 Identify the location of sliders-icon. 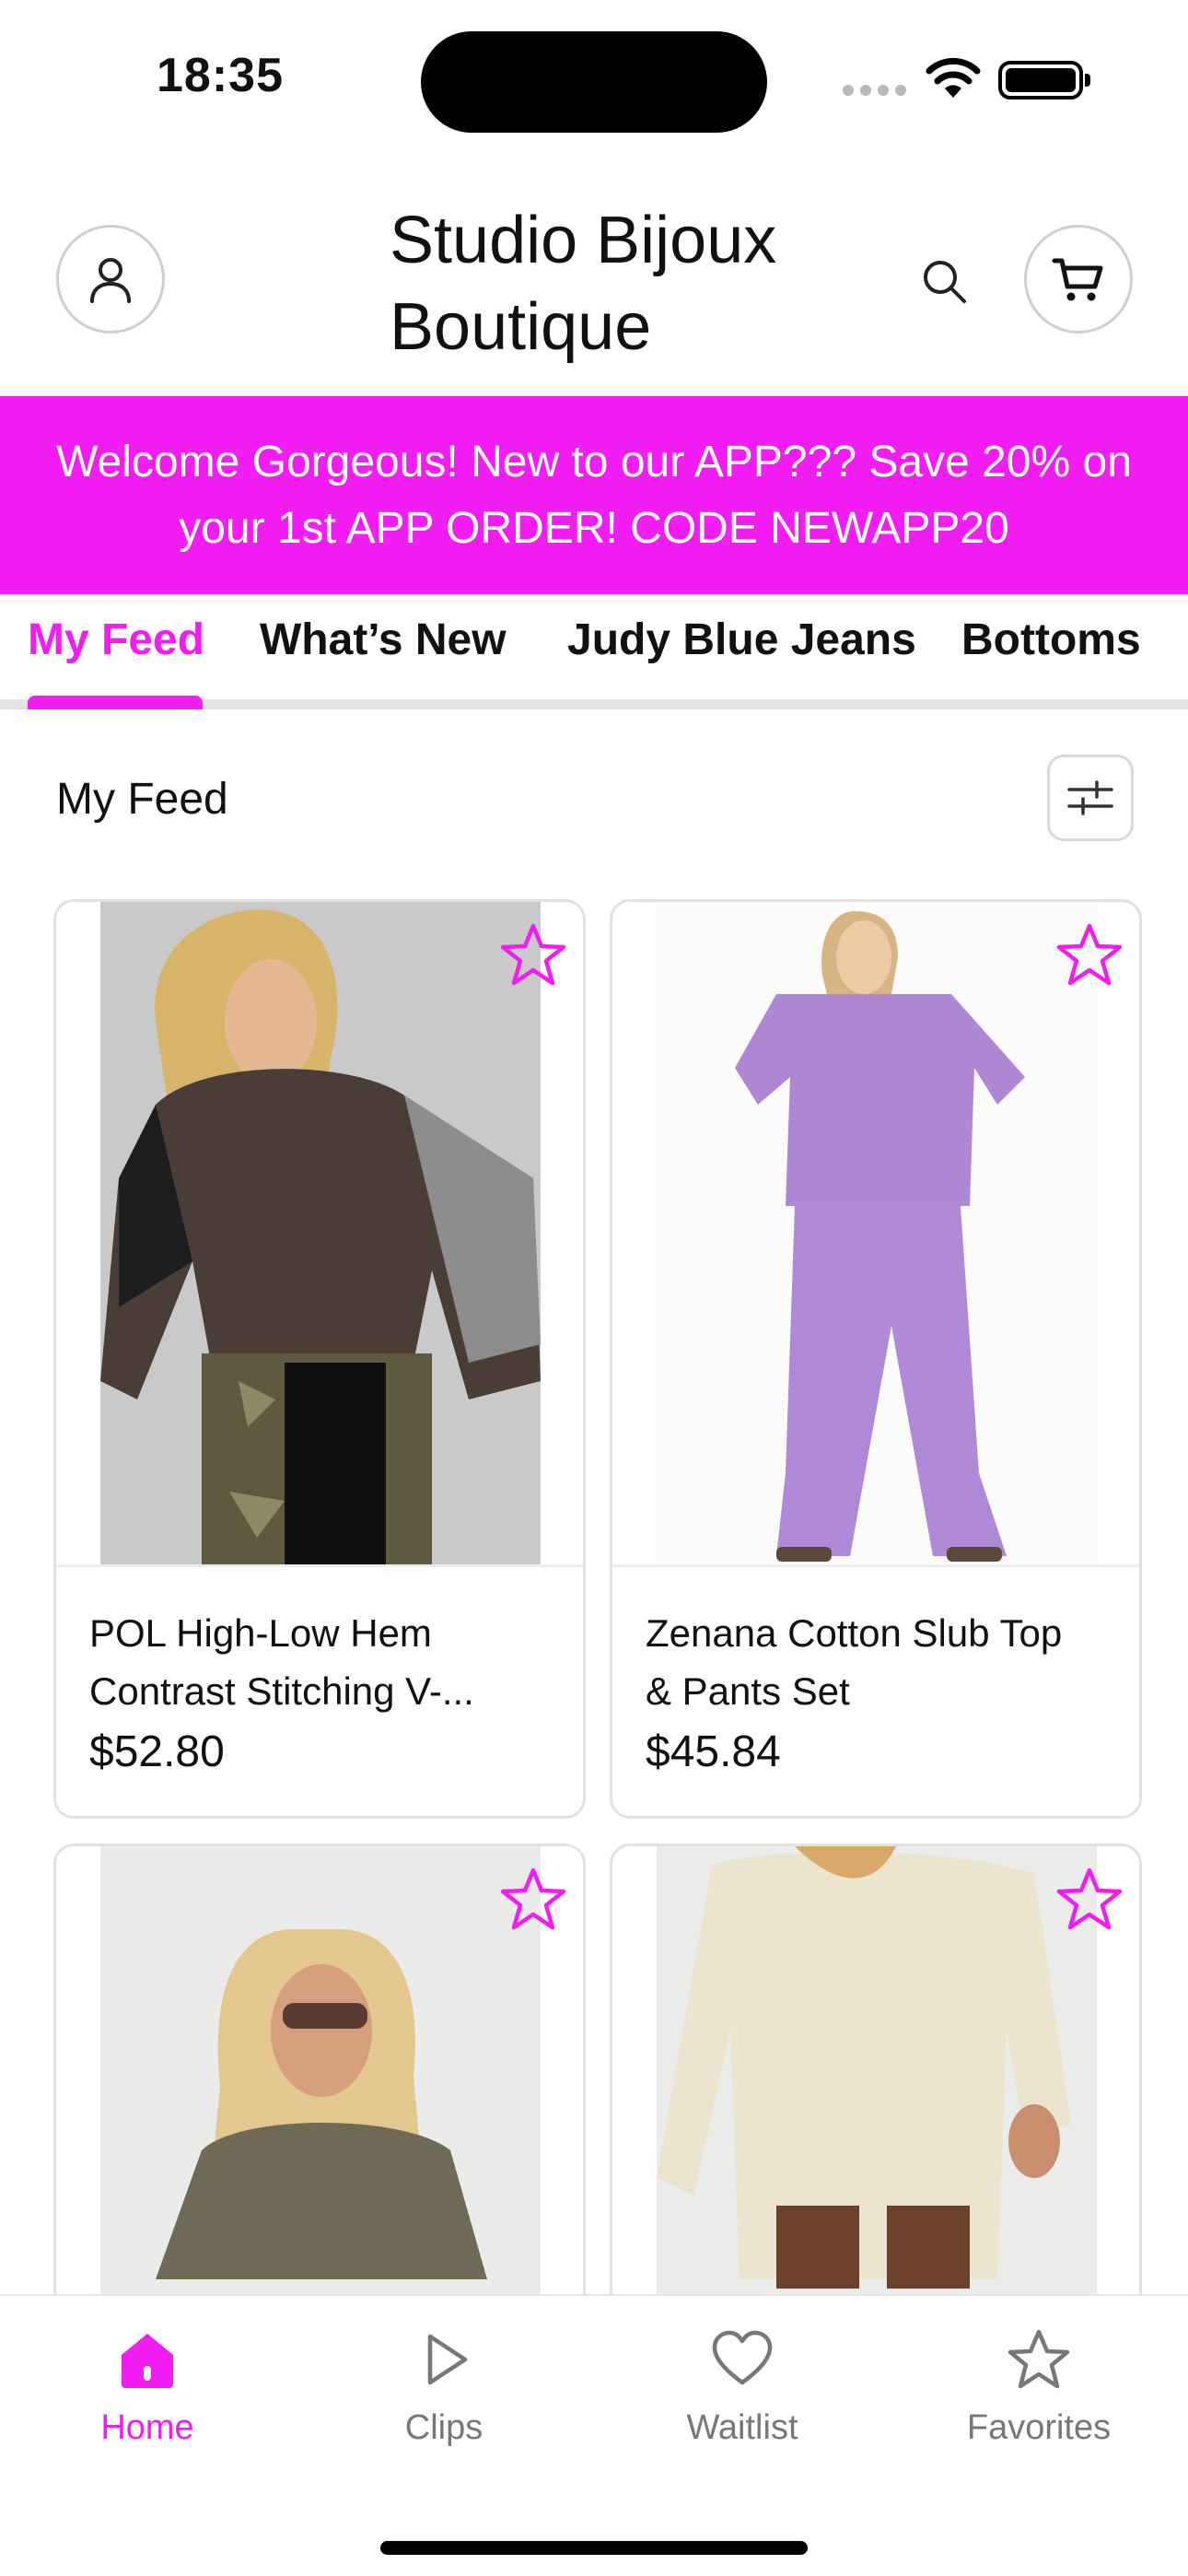
(1090, 797).